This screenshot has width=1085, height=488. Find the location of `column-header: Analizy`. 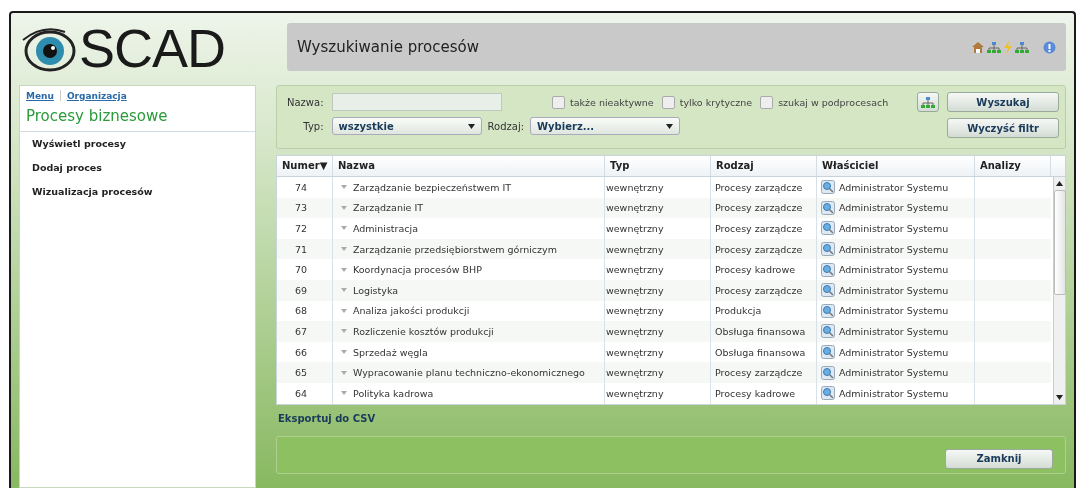

column-header: Analizy is located at coordinates (1013, 166).